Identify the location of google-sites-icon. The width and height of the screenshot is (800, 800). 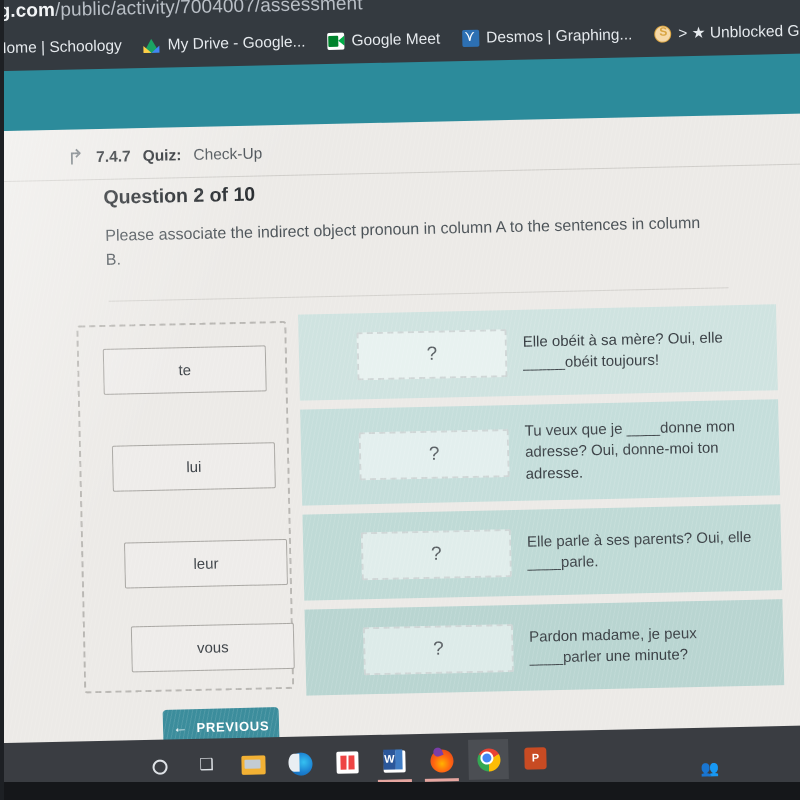
(663, 34).